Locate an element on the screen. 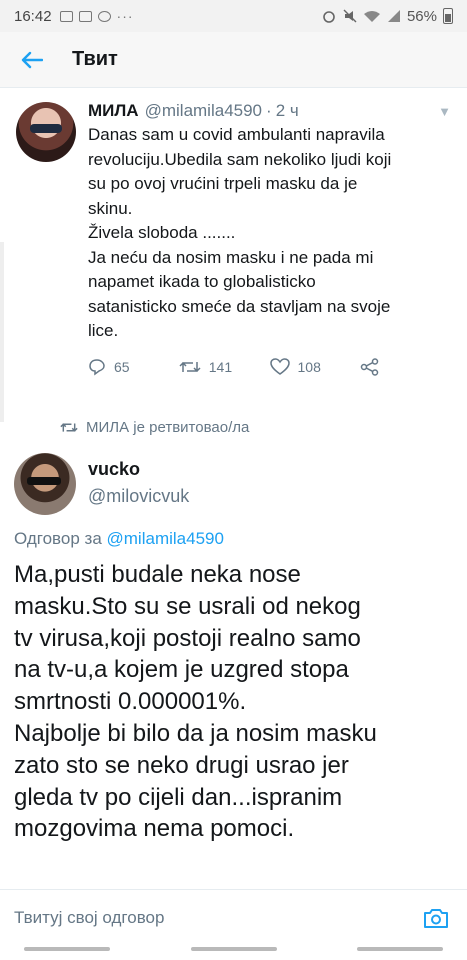 This screenshot has width=467, height=960. author-handle: @milovicvuk is located at coordinates (138, 496).